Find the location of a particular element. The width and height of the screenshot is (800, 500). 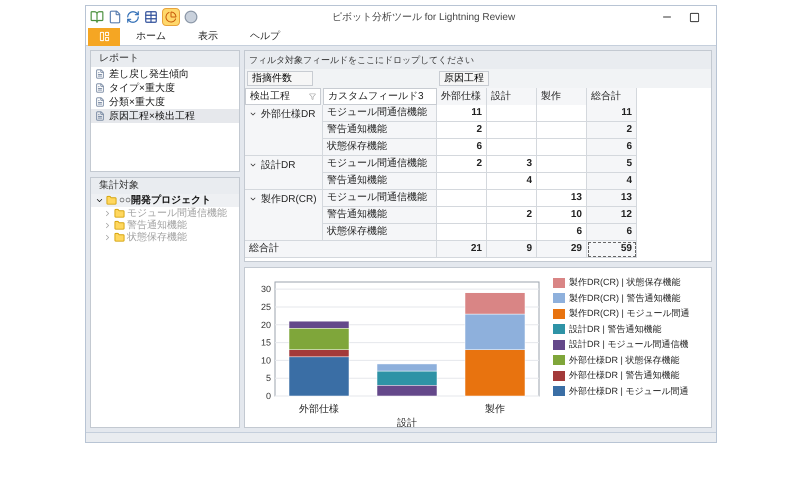

ribbon-tab: ヘルプ is located at coordinates (265, 36).